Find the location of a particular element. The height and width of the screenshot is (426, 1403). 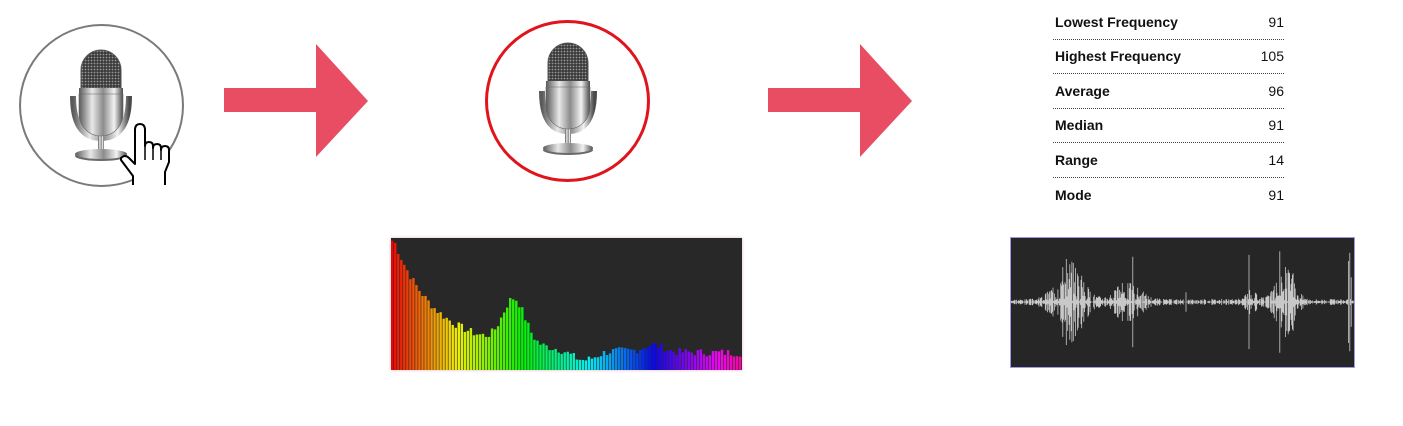

stat-row-lowest-frequency: Lowest Frequency 91 is located at coordinates (1168, 22).